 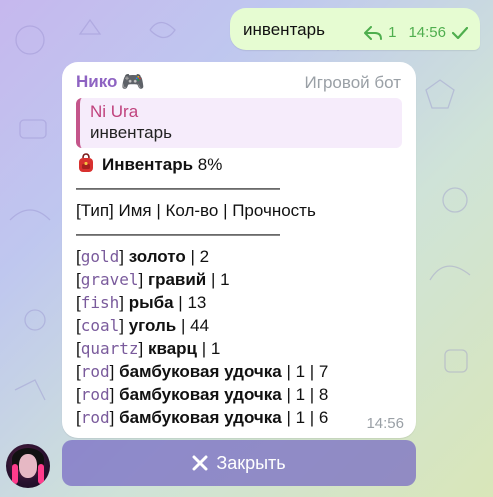 I want to click on close-button: Закрыть, so click(x=239, y=463).